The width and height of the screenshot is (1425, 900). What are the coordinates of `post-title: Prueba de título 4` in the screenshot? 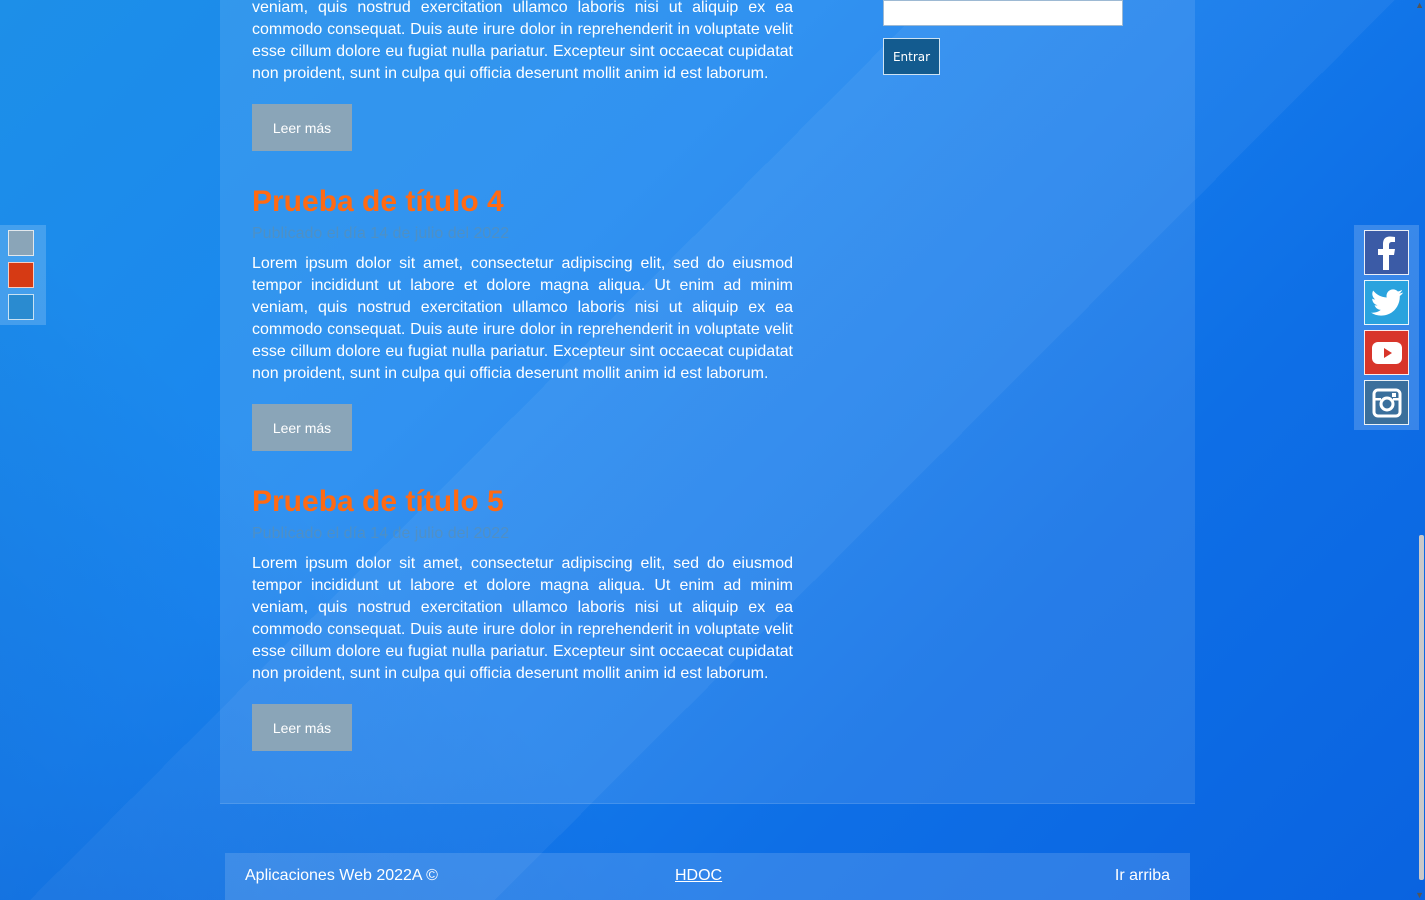 It's located at (378, 202).